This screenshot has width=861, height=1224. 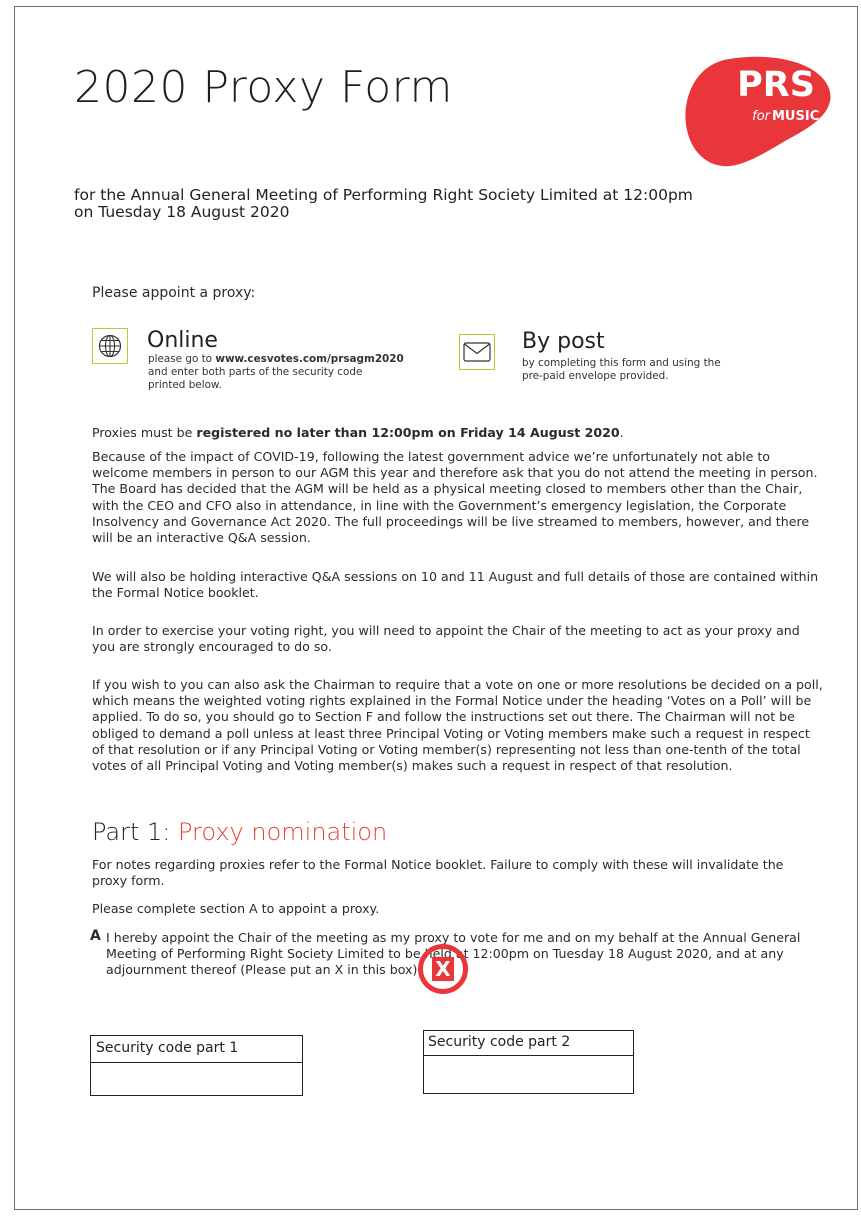 I want to click on security-code-part1-box: Security code part 1, so click(x=196, y=1065).